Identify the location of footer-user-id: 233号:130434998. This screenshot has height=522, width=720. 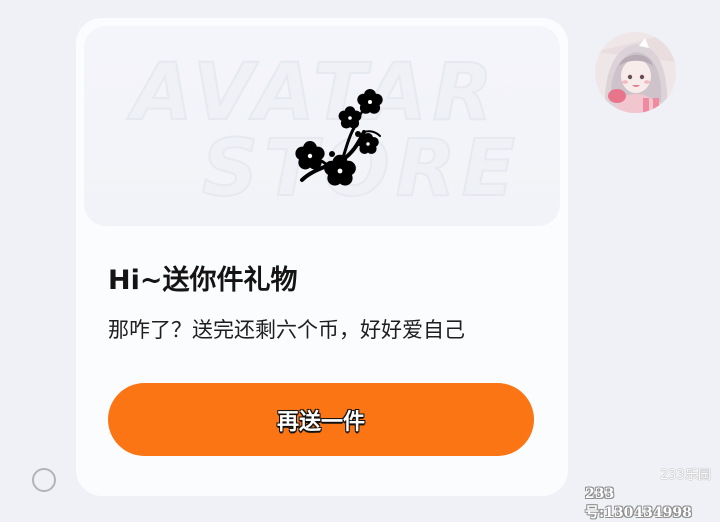
(638, 503).